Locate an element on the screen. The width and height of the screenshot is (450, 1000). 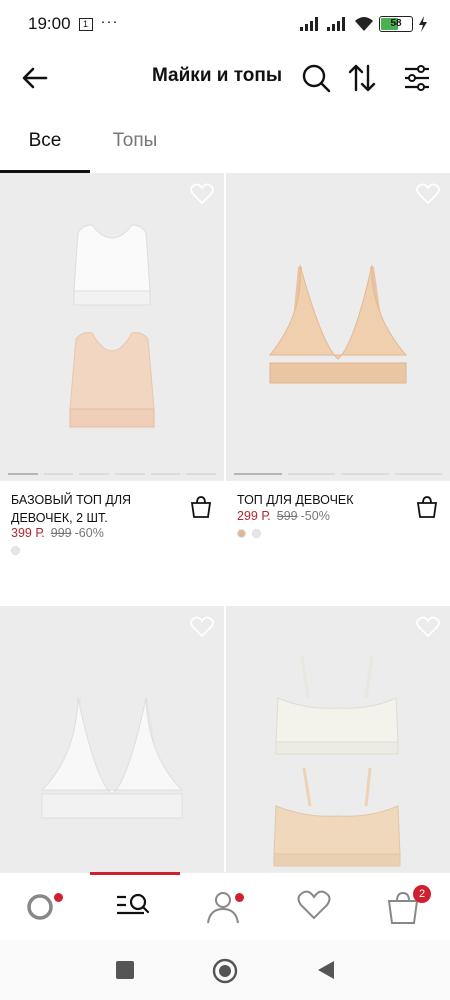
filter-icon is located at coordinates (417, 78).